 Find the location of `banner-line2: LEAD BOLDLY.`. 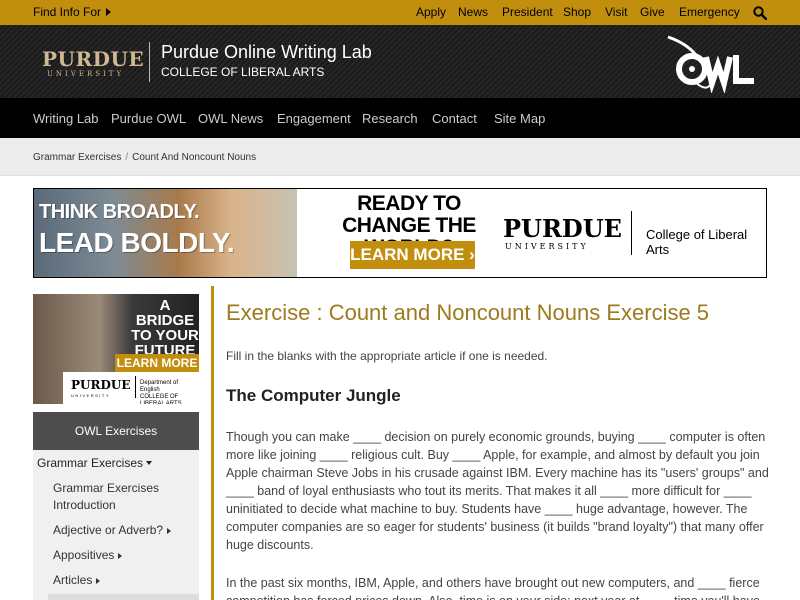

banner-line2: LEAD BOLDLY. is located at coordinates (137, 242).